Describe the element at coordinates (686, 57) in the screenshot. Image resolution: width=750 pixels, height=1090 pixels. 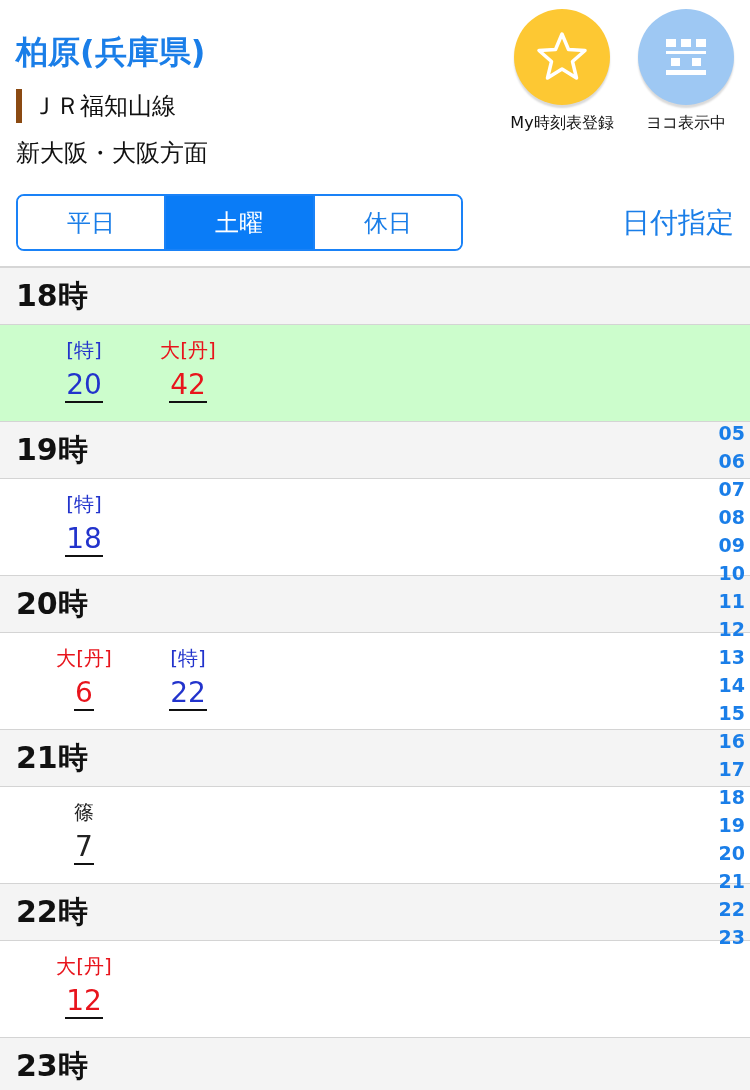
I see `grid-icon` at that location.